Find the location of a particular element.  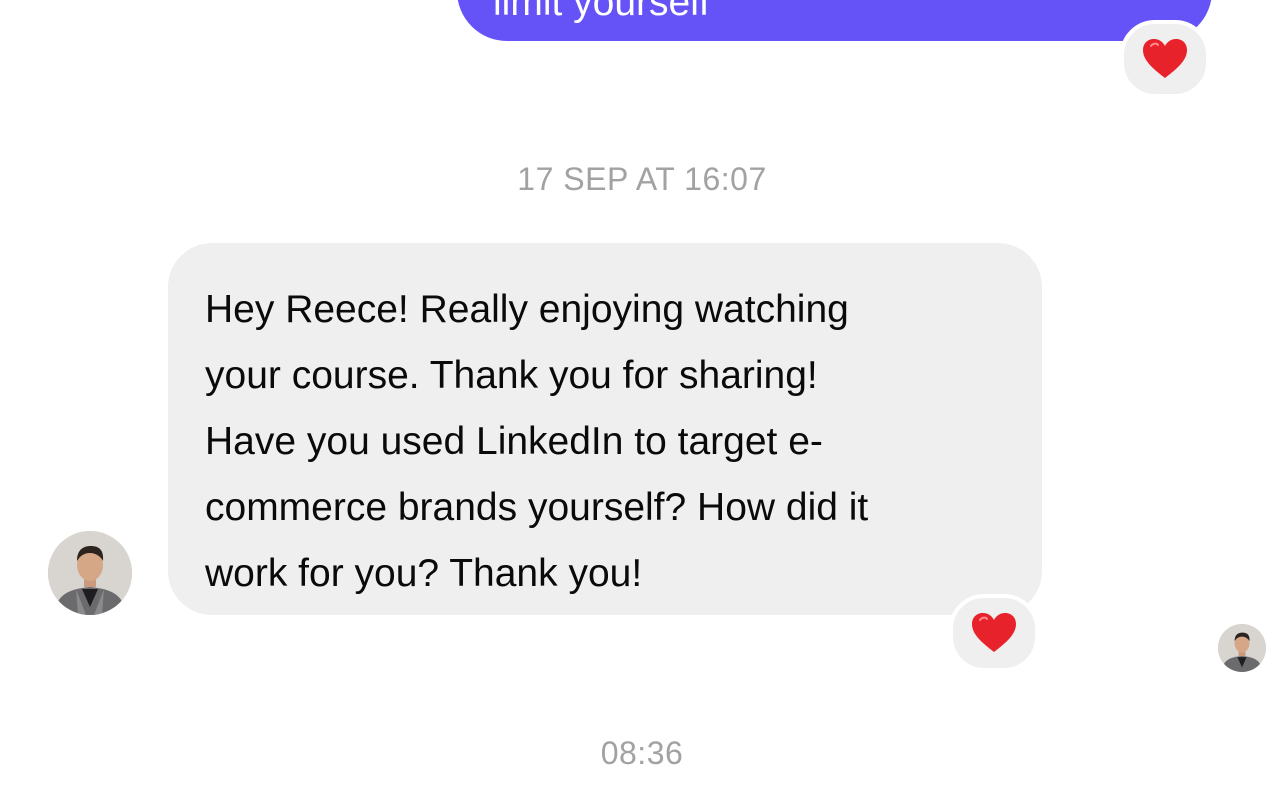

sender-avatar is located at coordinates (90, 573).